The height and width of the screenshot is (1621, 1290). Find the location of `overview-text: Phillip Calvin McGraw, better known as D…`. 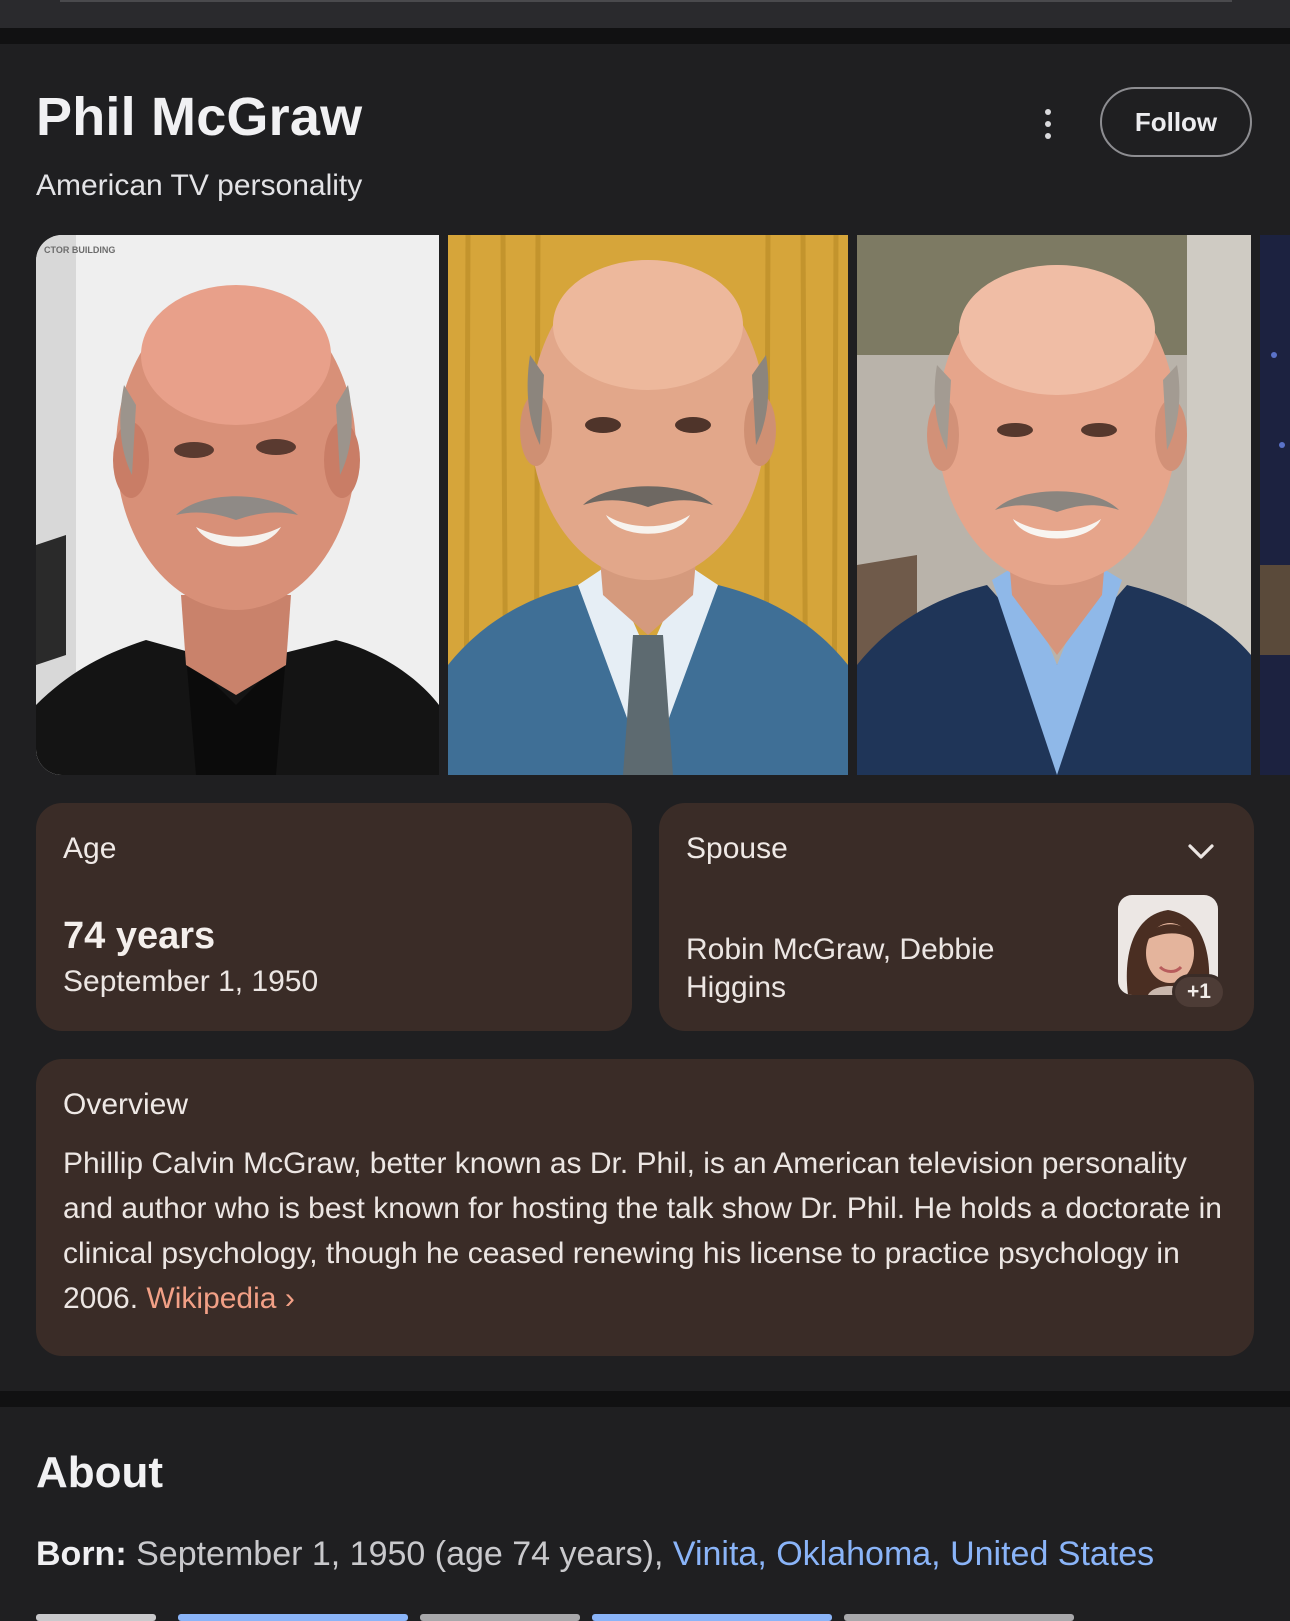

overview-text: Phillip Calvin McGraw, better known as D… is located at coordinates (643, 1231).